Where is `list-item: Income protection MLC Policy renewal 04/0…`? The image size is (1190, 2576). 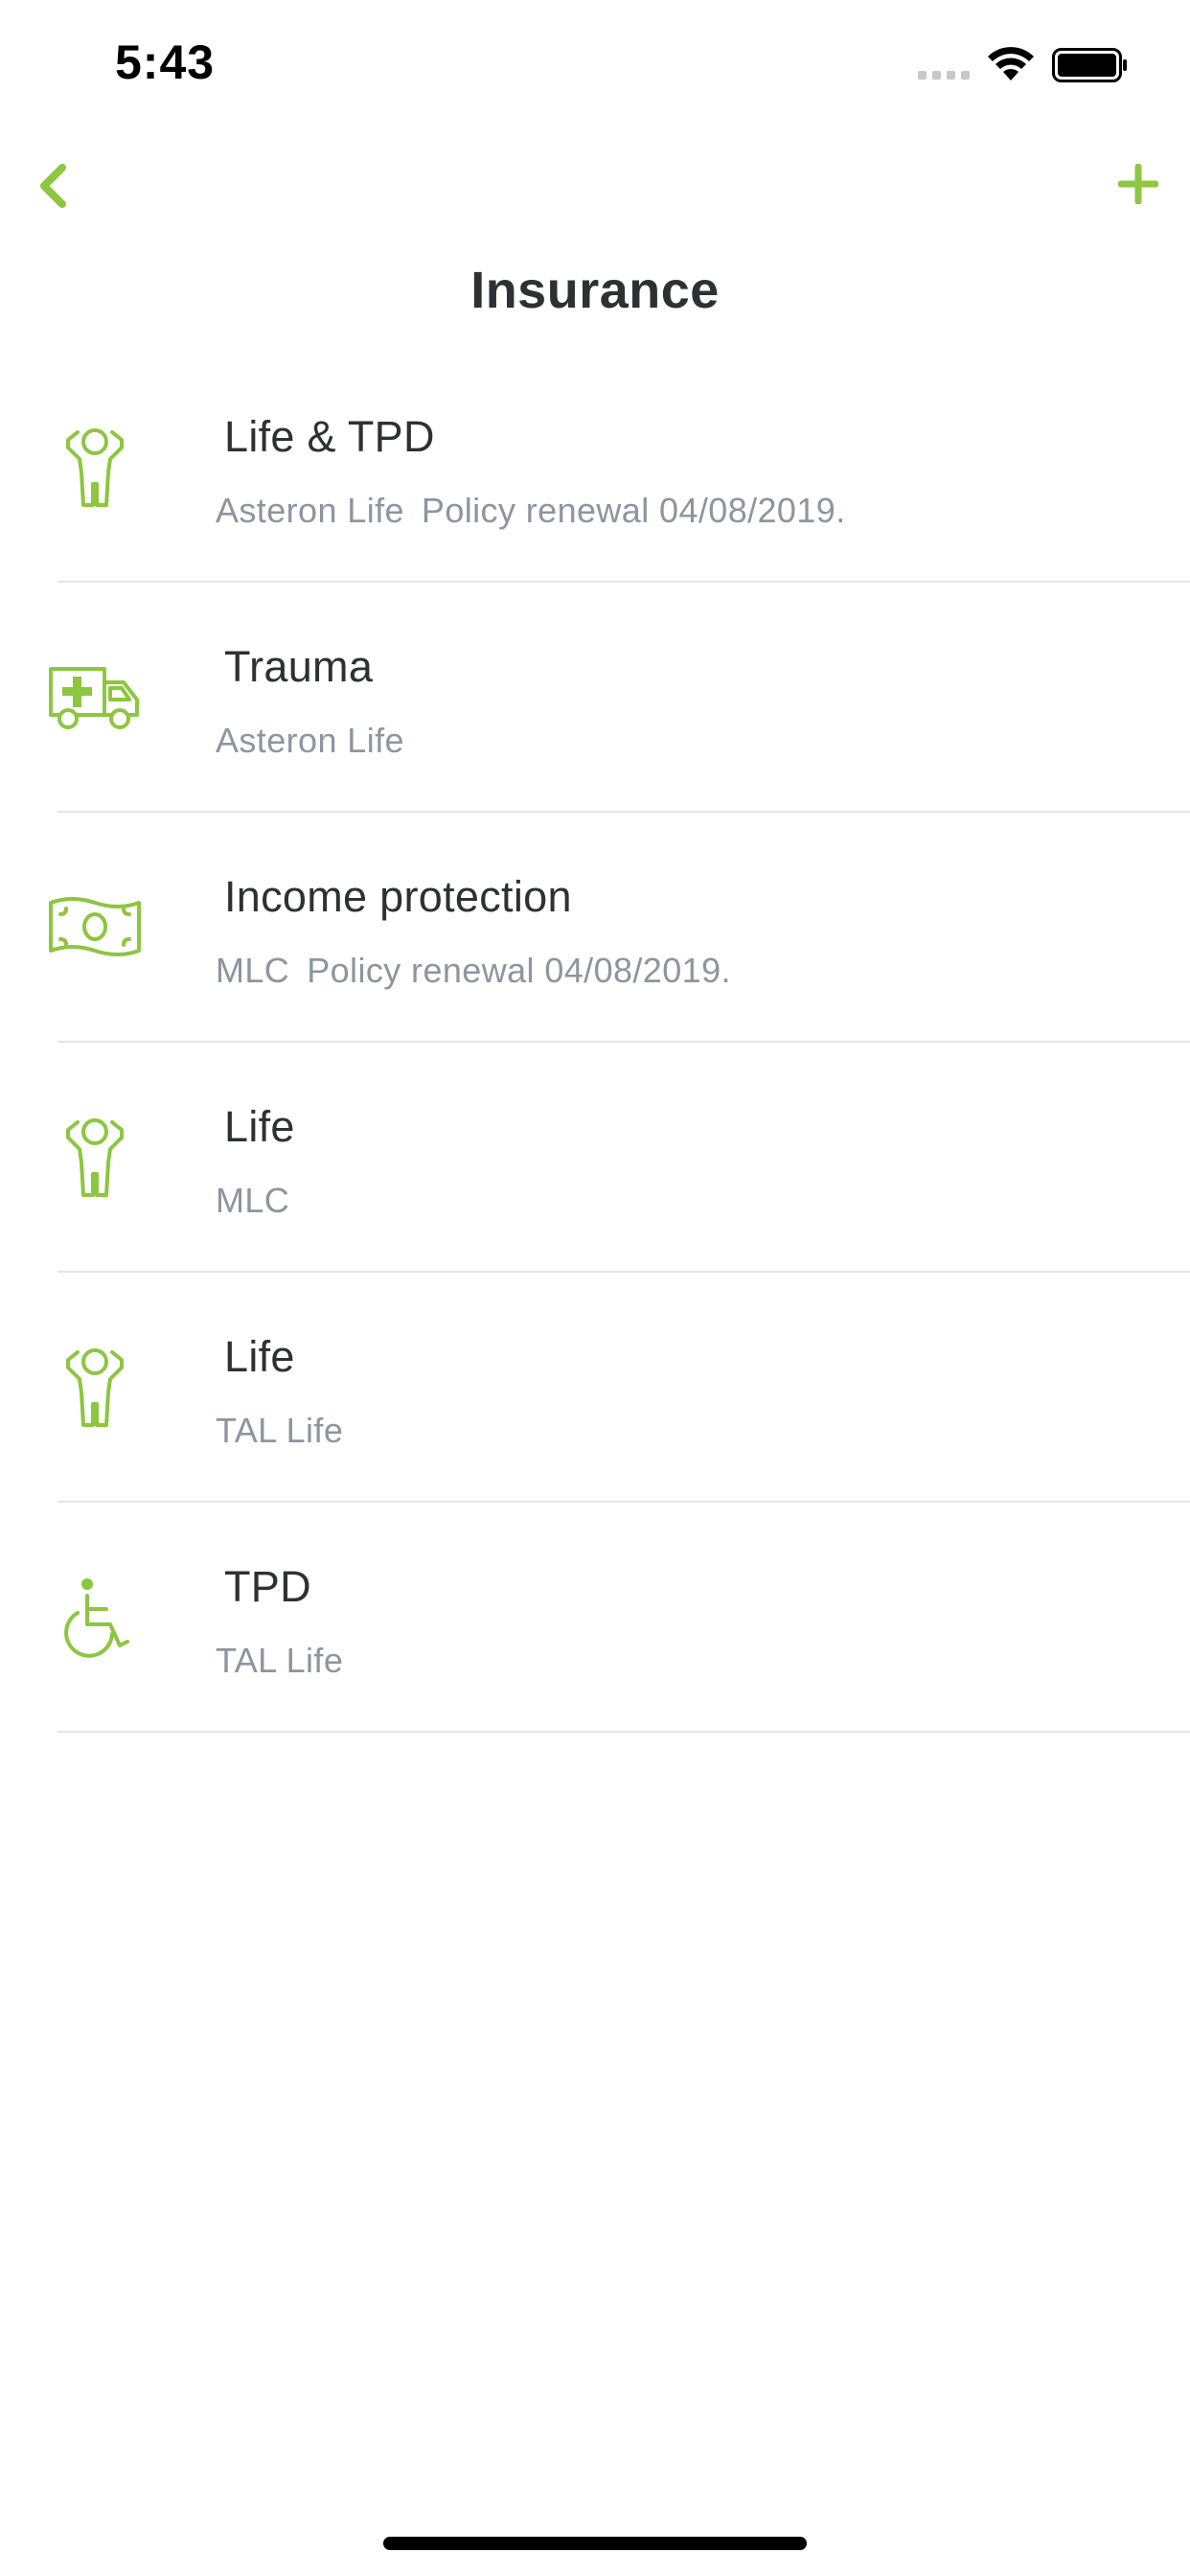
list-item: Income protection MLC Policy renewal 04/0… is located at coordinates (595, 928).